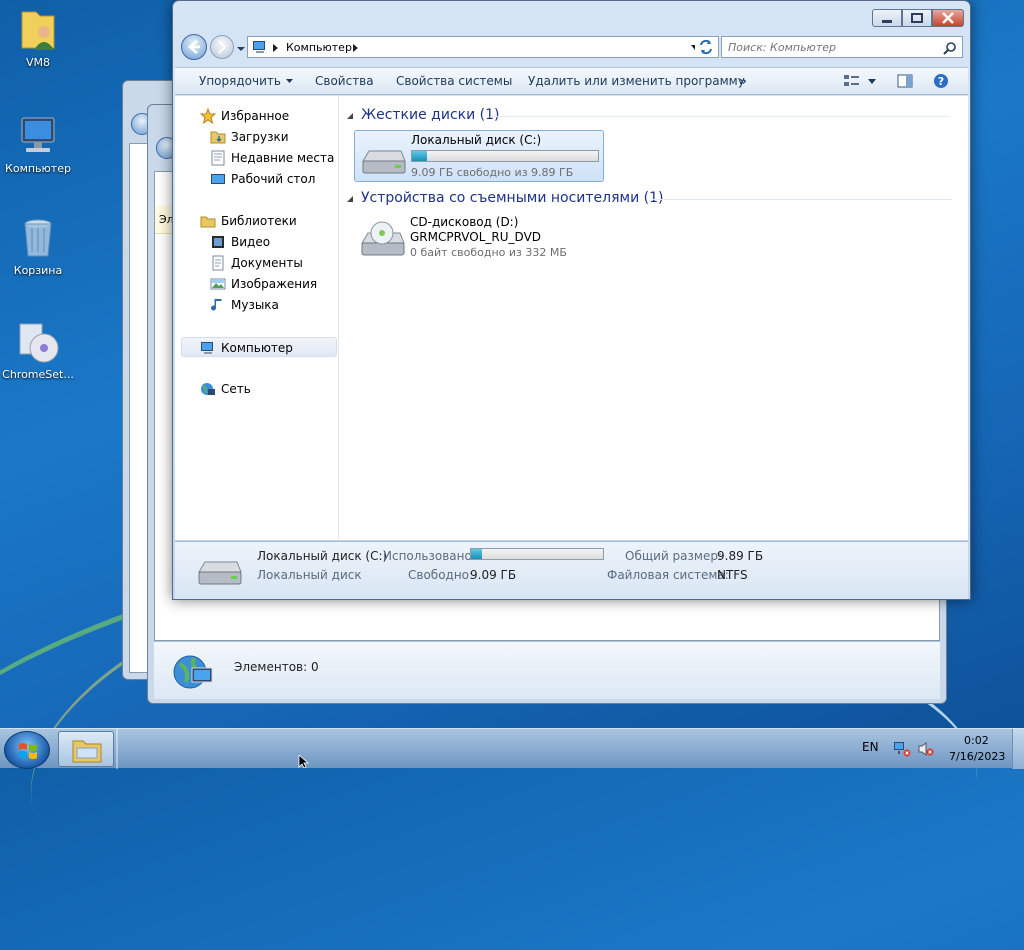  I want to click on details-free-value: 9.09 ГБ, so click(493, 575).